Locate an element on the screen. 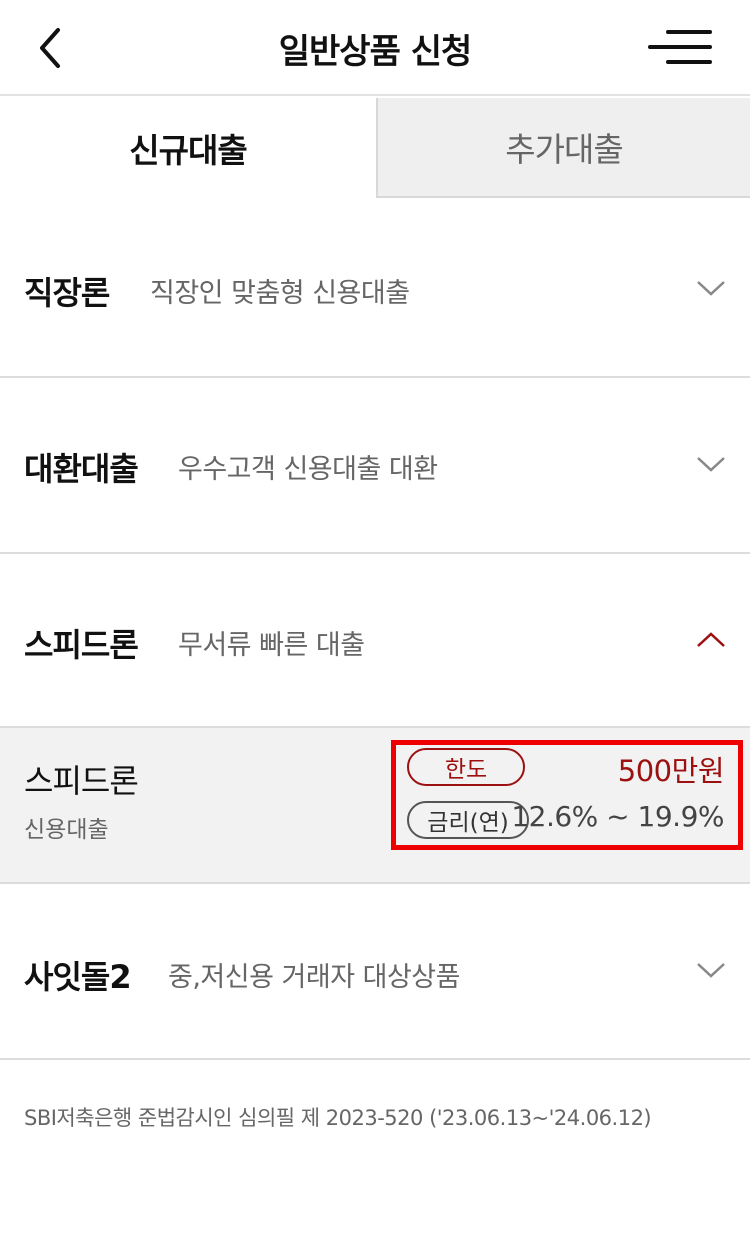 This screenshot has width=750, height=1250. product-description: 중,저신용 거래자 대상상품 is located at coordinates (314, 977).